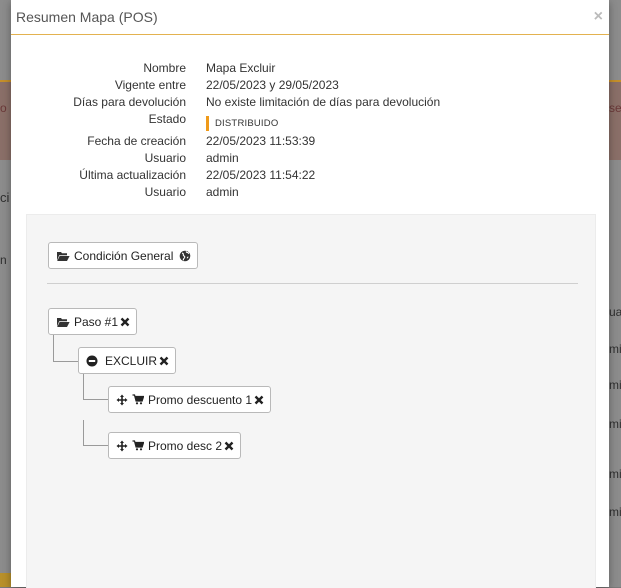 The image size is (621, 588). I want to click on step-node: Paso #1, so click(93, 321).